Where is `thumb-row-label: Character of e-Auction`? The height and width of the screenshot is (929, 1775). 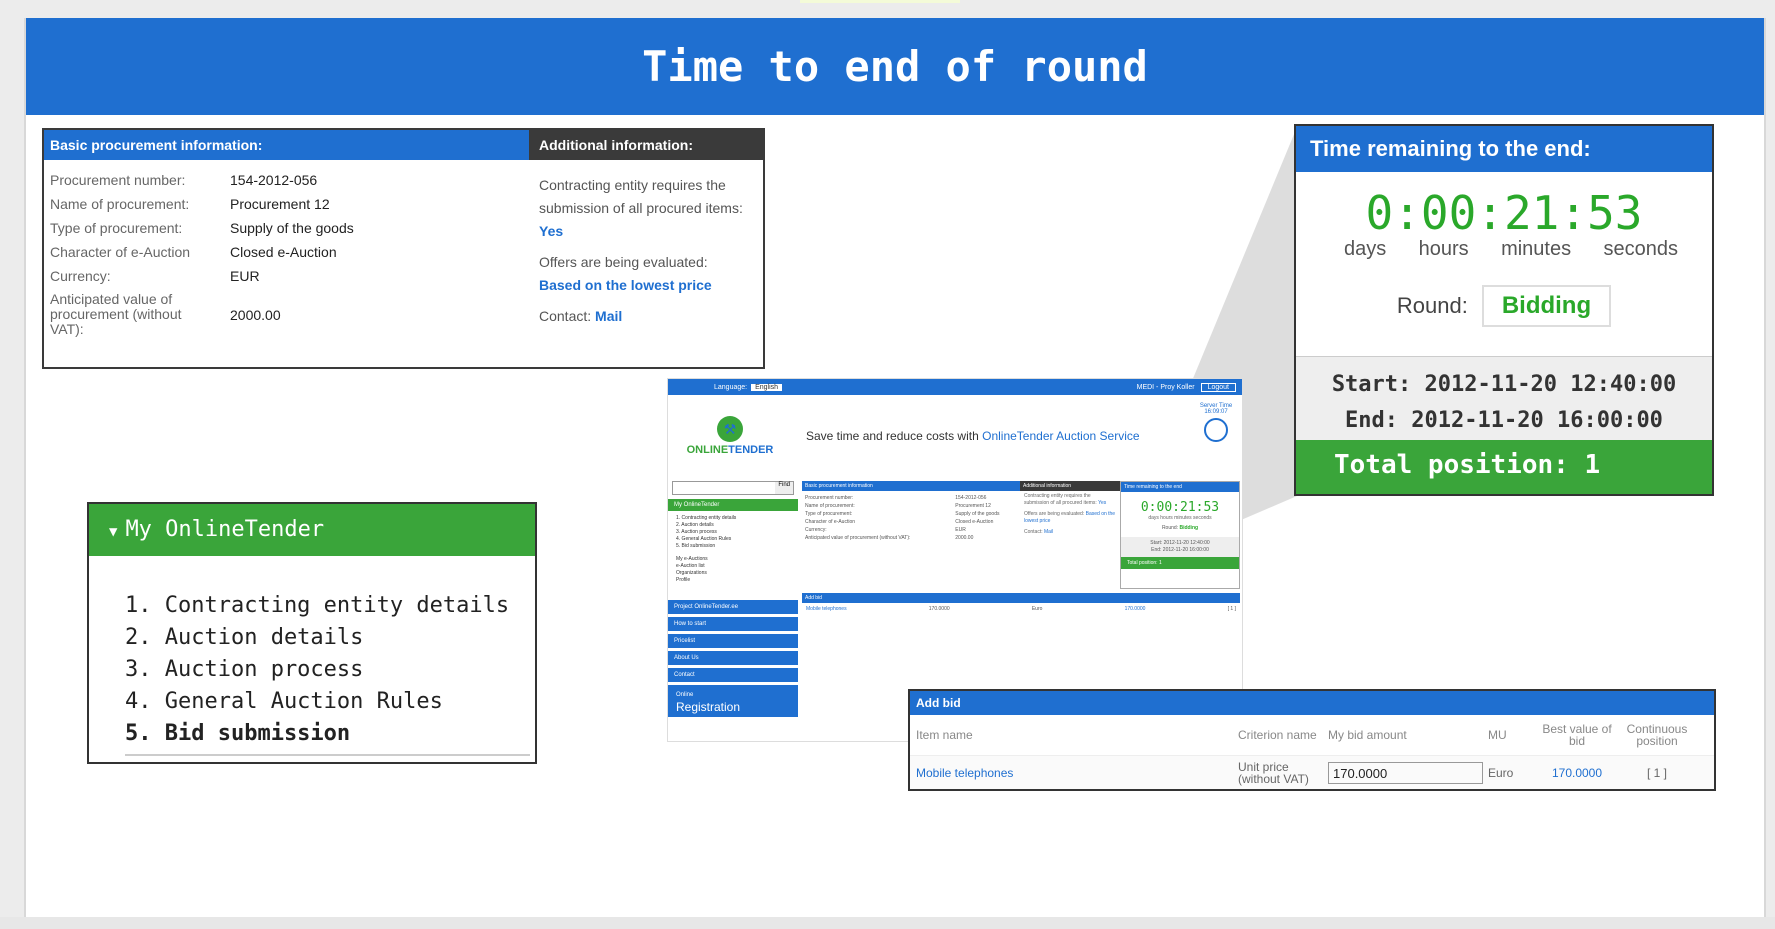
thumb-row-label: Character of e-Auction is located at coordinates (830, 522).